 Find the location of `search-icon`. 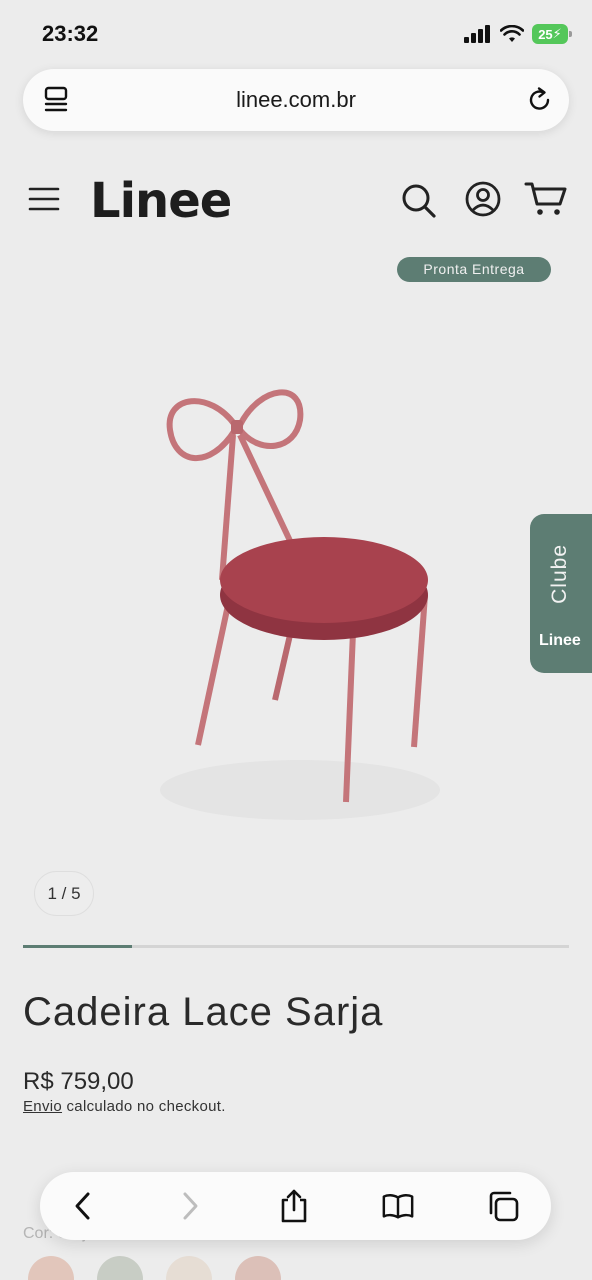

search-icon is located at coordinates (419, 201).